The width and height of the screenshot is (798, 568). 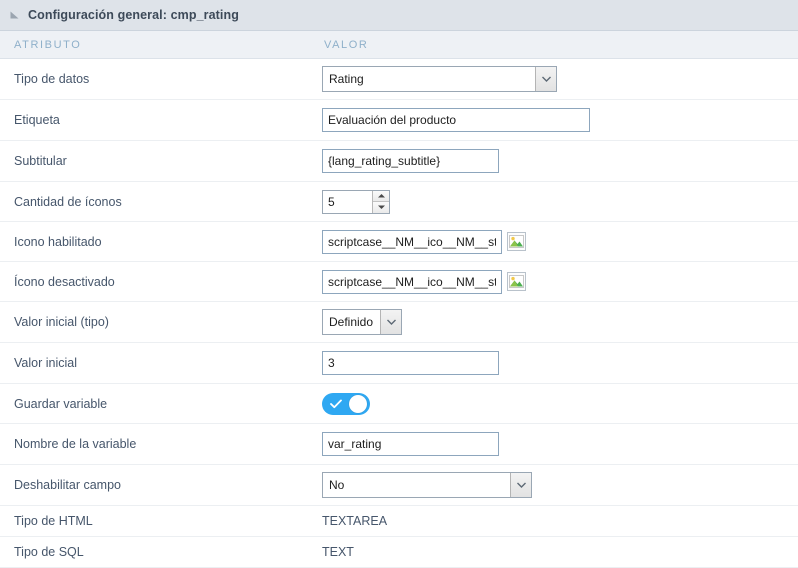 What do you see at coordinates (53, 521) in the screenshot?
I see `row-label-tipo-html: Tipo de HTML` at bounding box center [53, 521].